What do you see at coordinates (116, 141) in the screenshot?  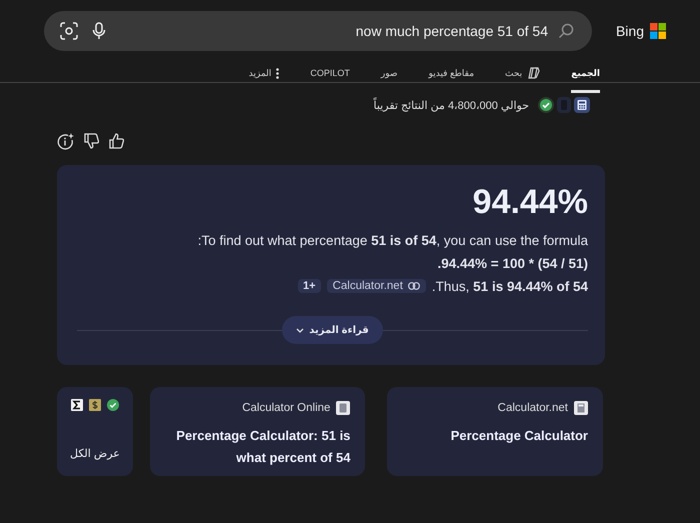 I see `thumbs-up-icon` at bounding box center [116, 141].